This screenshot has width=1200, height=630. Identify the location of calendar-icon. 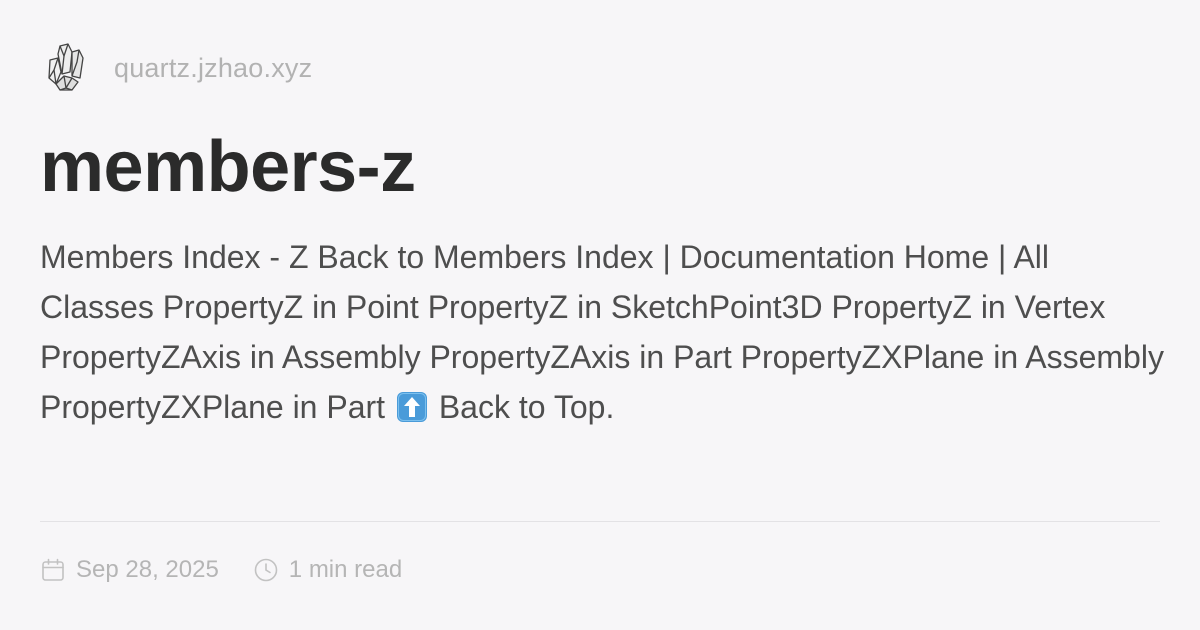
(53, 569).